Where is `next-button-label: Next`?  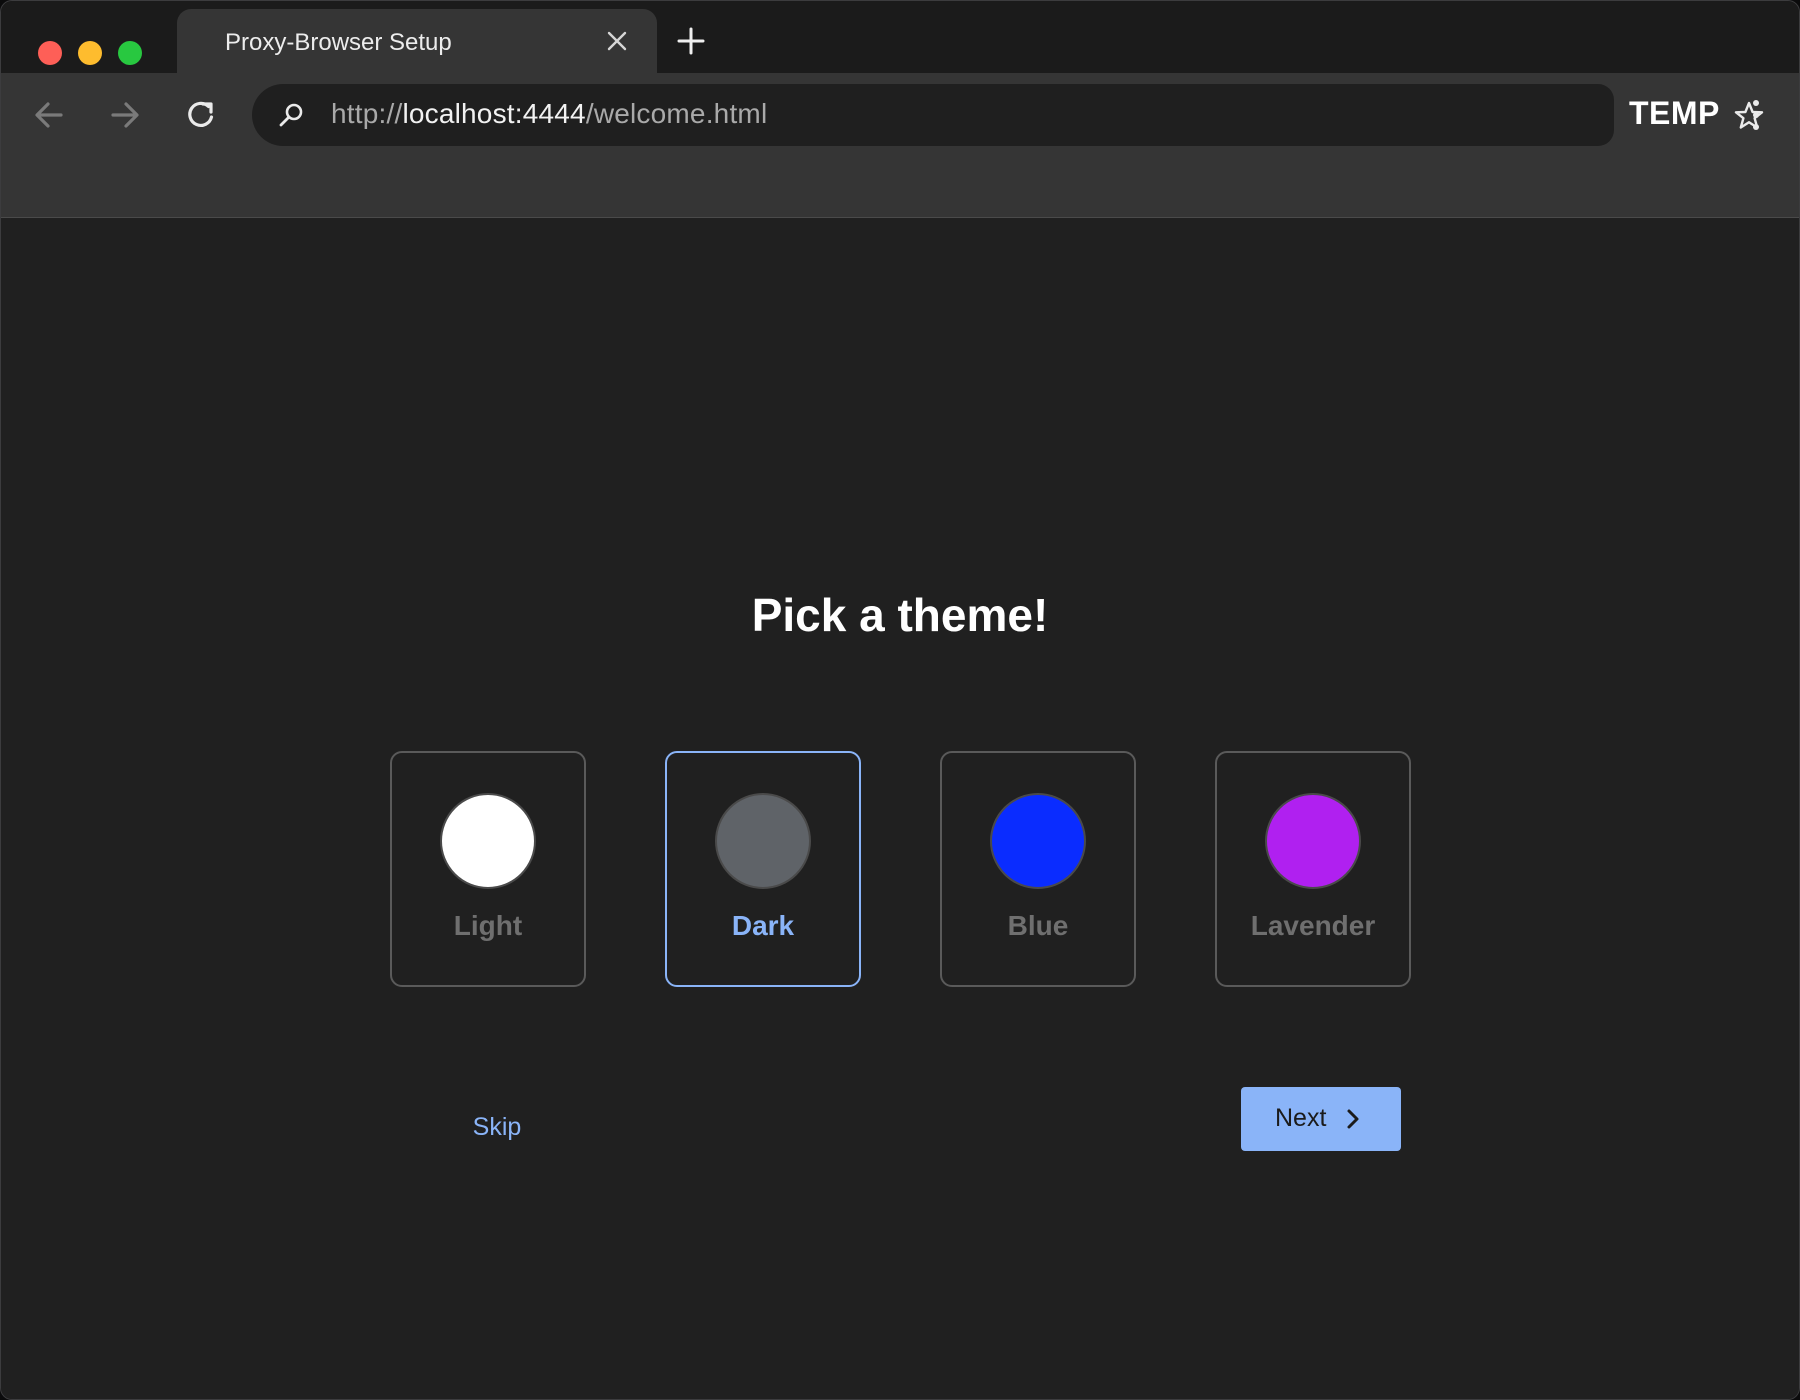 next-button-label: Next is located at coordinates (1301, 1118).